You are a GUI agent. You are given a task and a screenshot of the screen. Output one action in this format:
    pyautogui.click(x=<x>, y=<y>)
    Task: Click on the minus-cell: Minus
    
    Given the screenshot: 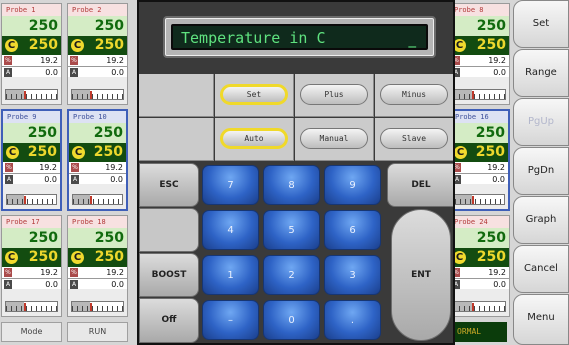 What is the action you would take?
    pyautogui.click(x=414, y=95)
    